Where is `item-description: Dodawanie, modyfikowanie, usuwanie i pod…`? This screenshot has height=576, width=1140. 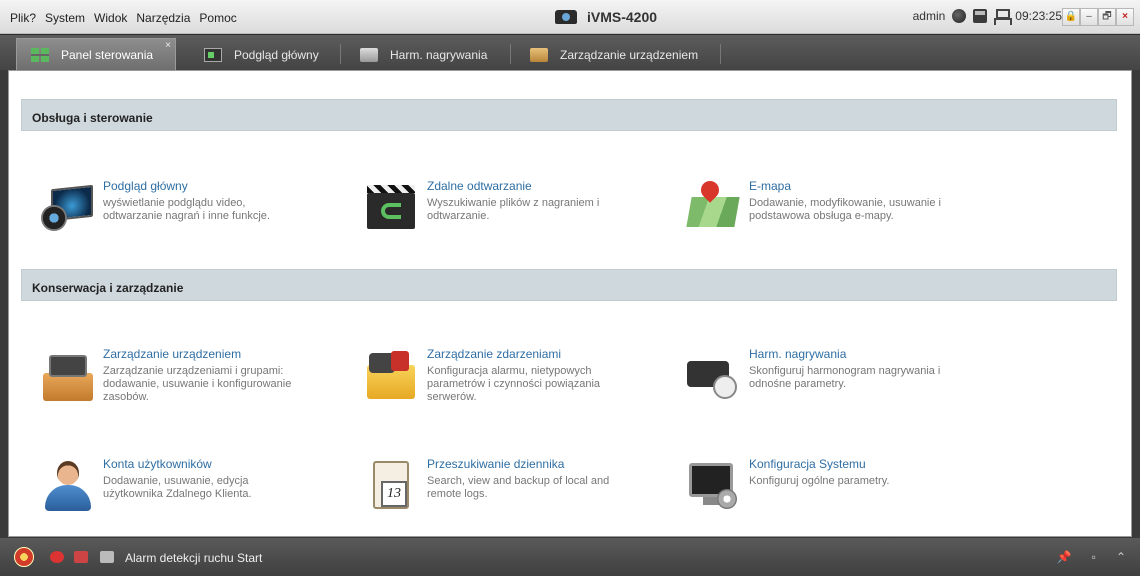 item-description: Dodawanie, modyfikowanie, usuwanie i pod… is located at coordinates (845, 209).